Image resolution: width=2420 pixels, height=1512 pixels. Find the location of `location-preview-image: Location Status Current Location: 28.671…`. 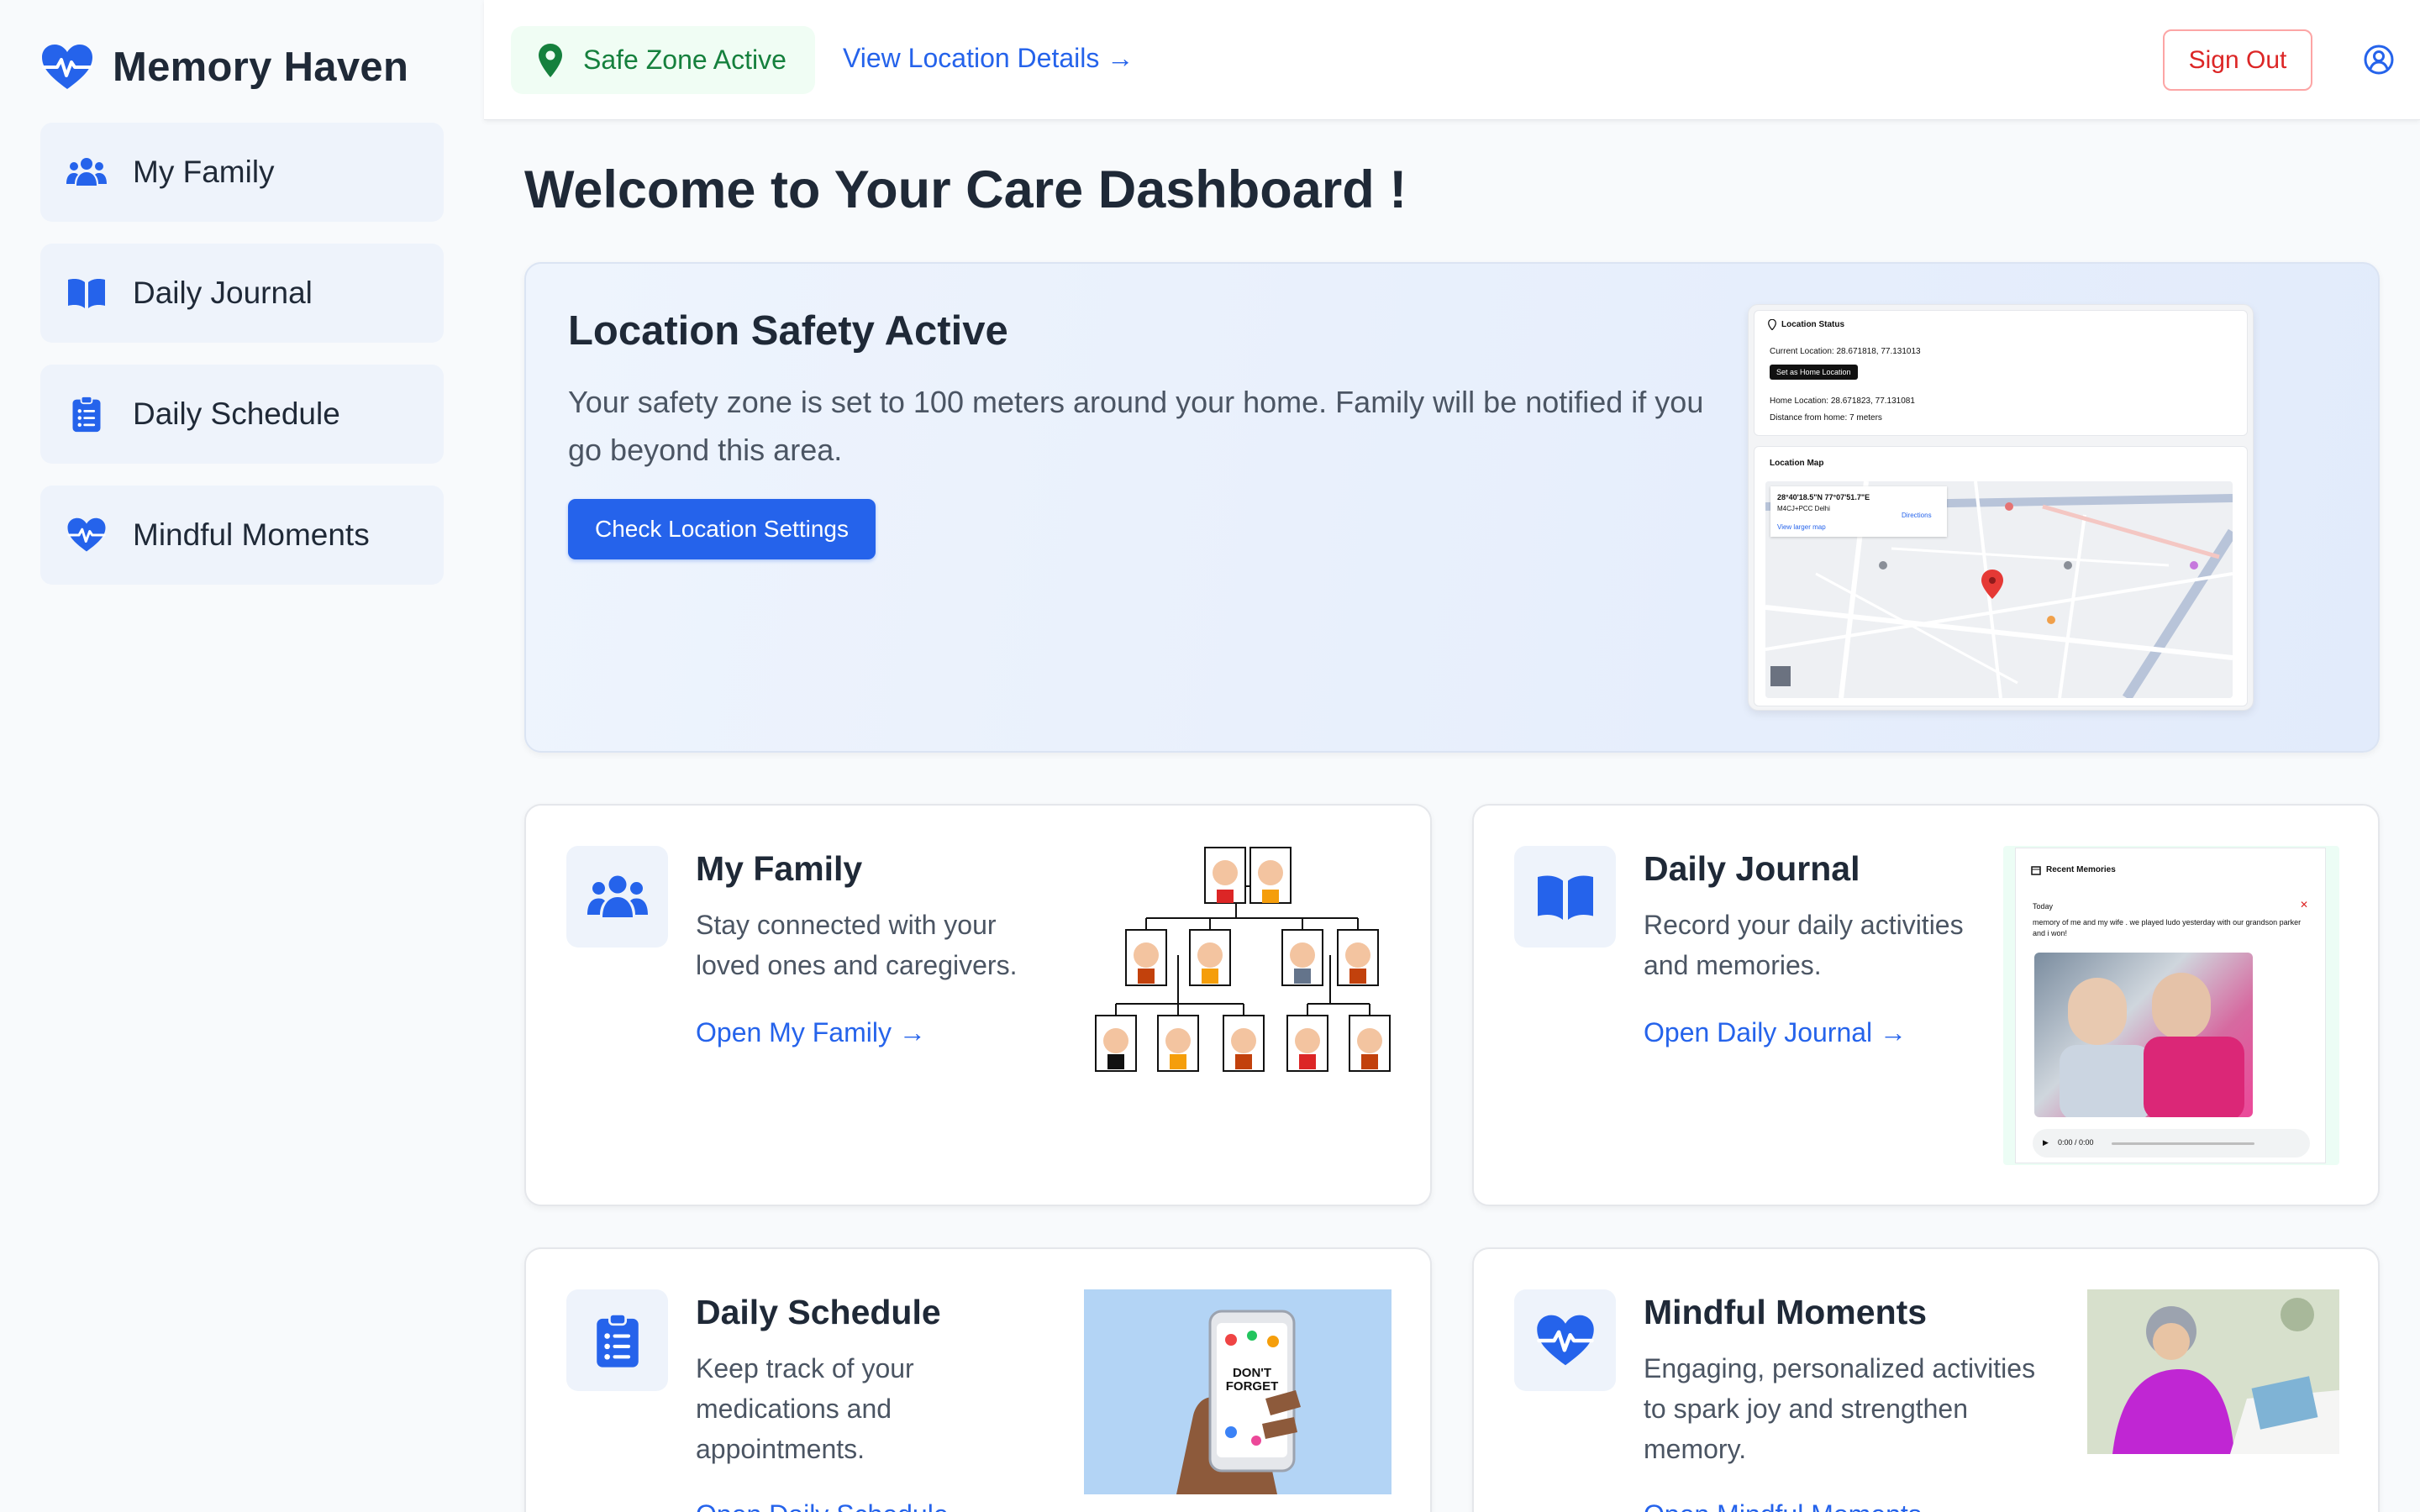

location-preview-image: Location Status Current Location: 28.671… is located at coordinates (2001, 507).